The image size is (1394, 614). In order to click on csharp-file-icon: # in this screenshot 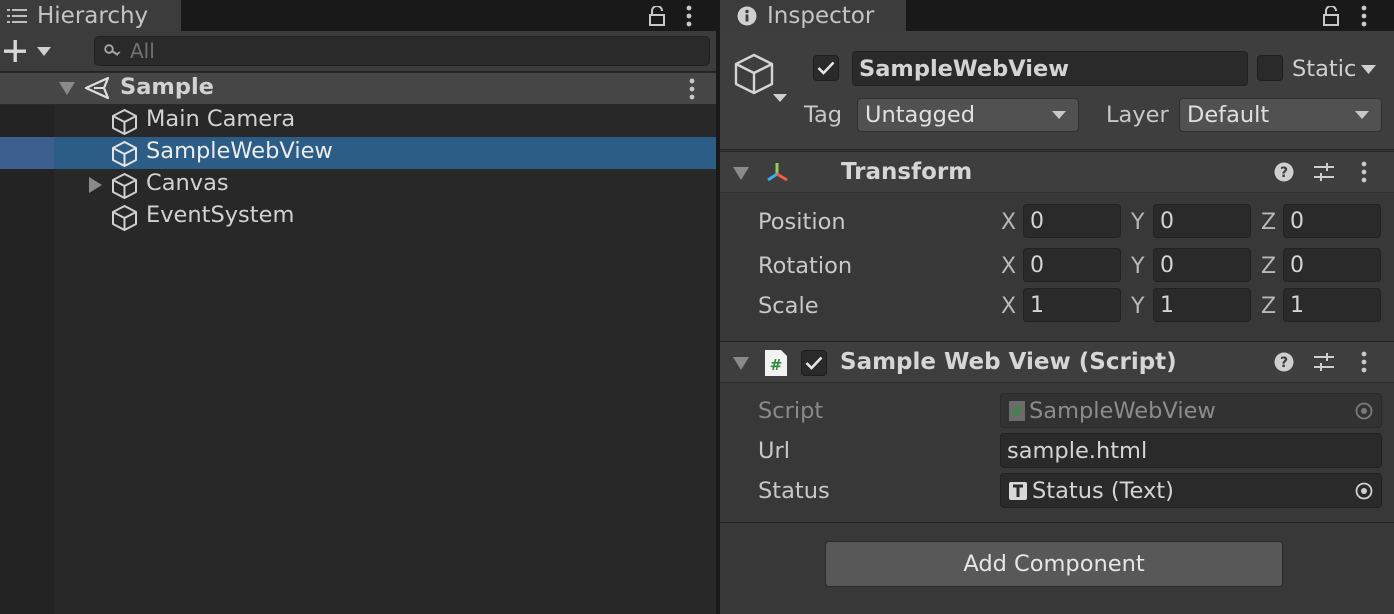, I will do `click(1017, 410)`.